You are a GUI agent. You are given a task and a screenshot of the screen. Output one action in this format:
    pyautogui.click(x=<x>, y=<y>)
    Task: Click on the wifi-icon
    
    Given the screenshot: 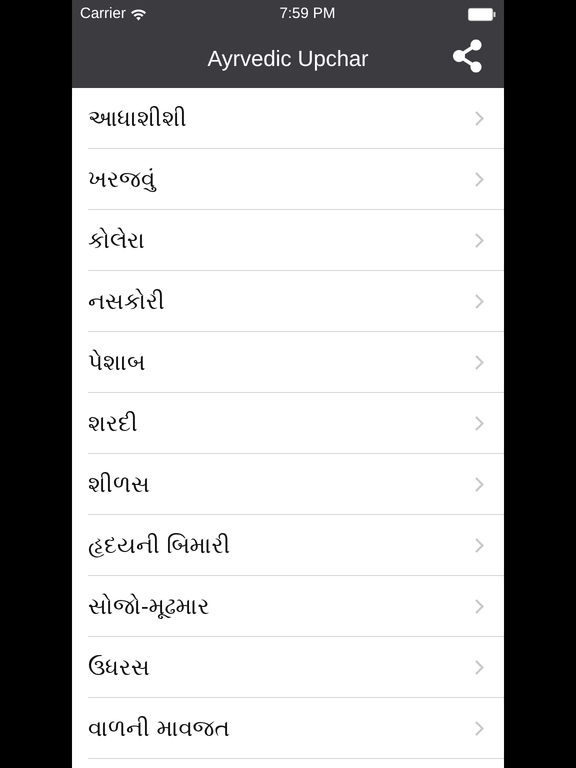 What is the action you would take?
    pyautogui.click(x=138, y=14)
    